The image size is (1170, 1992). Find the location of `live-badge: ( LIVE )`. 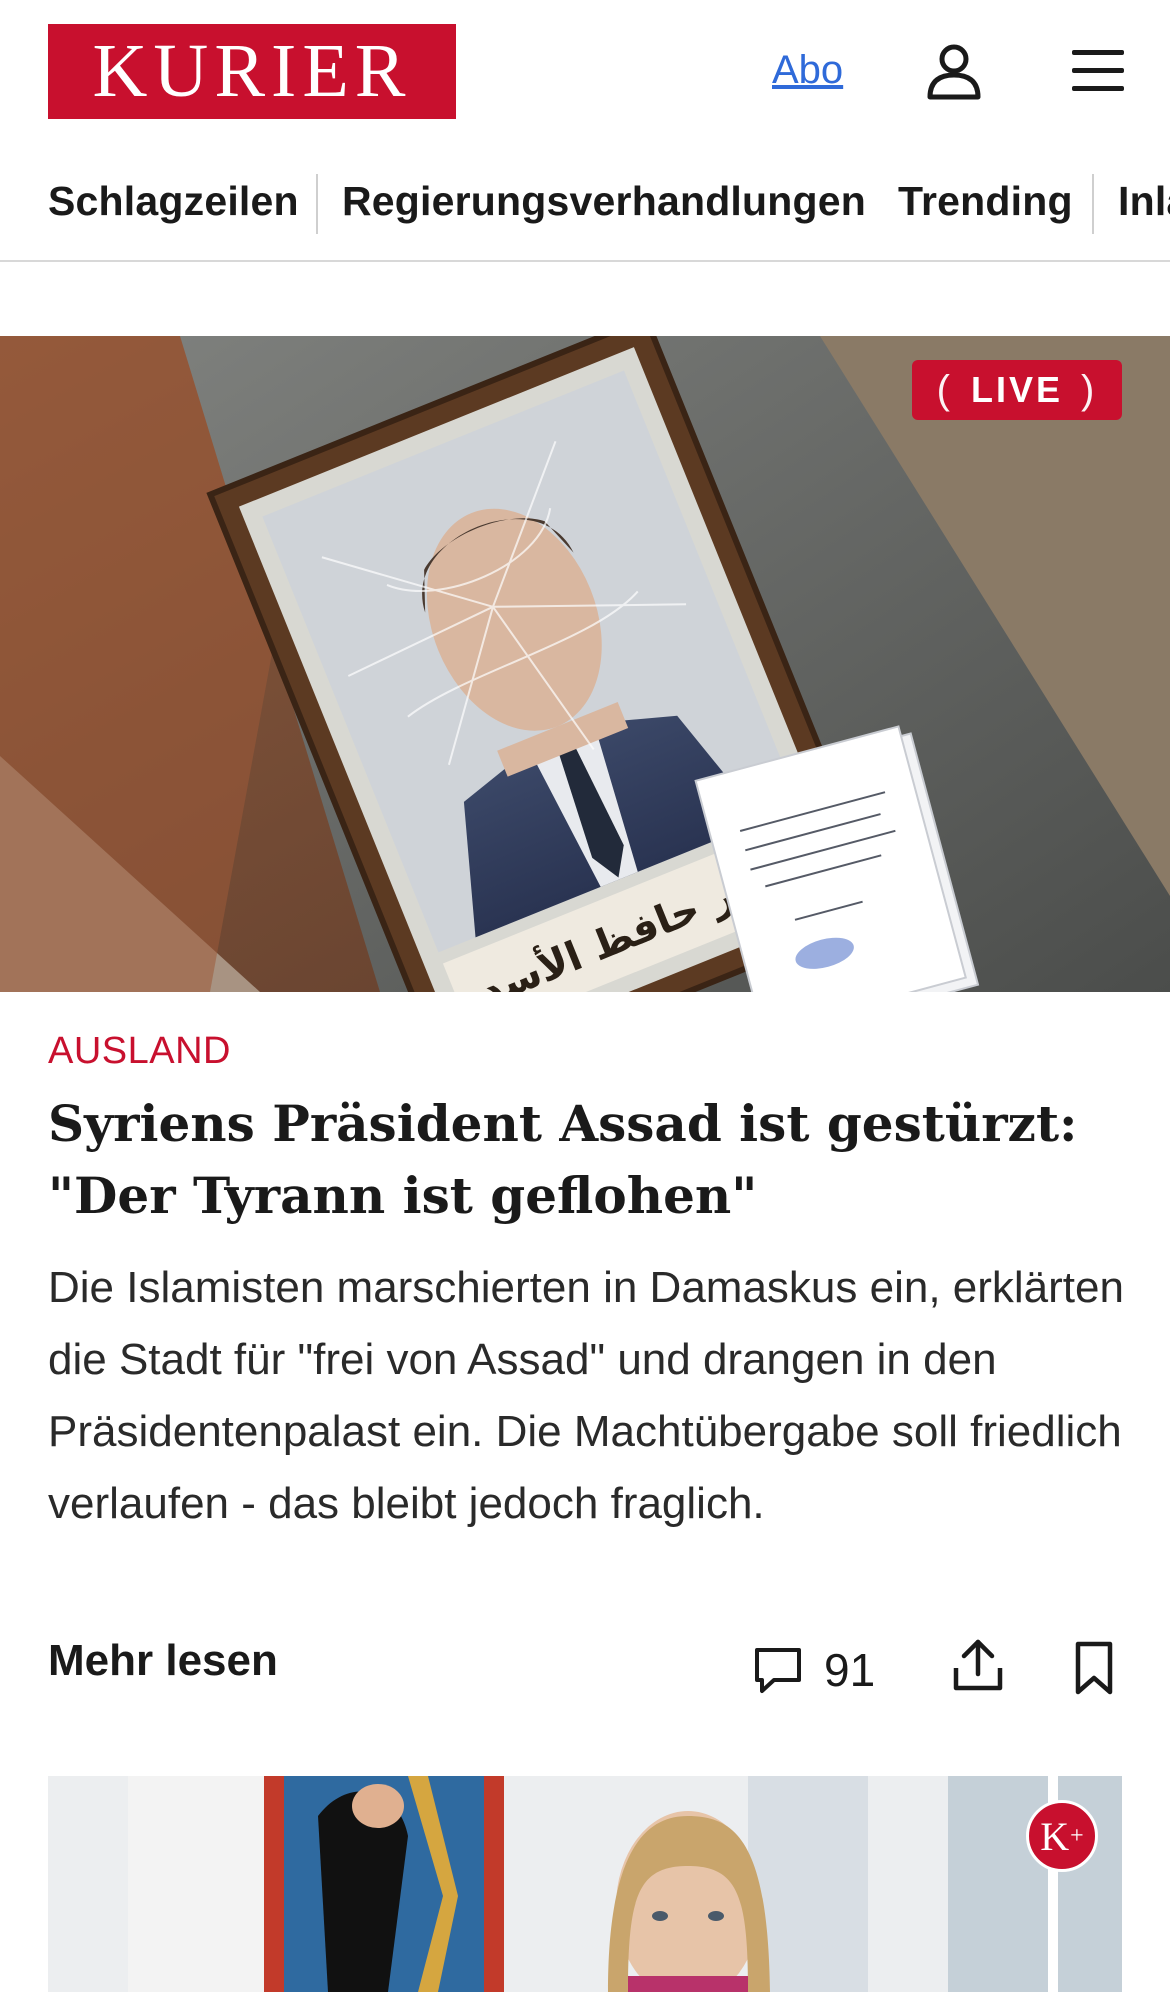

live-badge: ( LIVE ) is located at coordinates (1017, 390).